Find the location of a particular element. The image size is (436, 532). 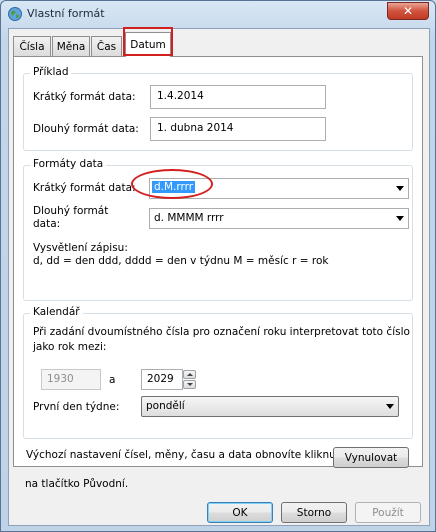

title-bar: Vlastní formát ✕ is located at coordinates (218, 14).